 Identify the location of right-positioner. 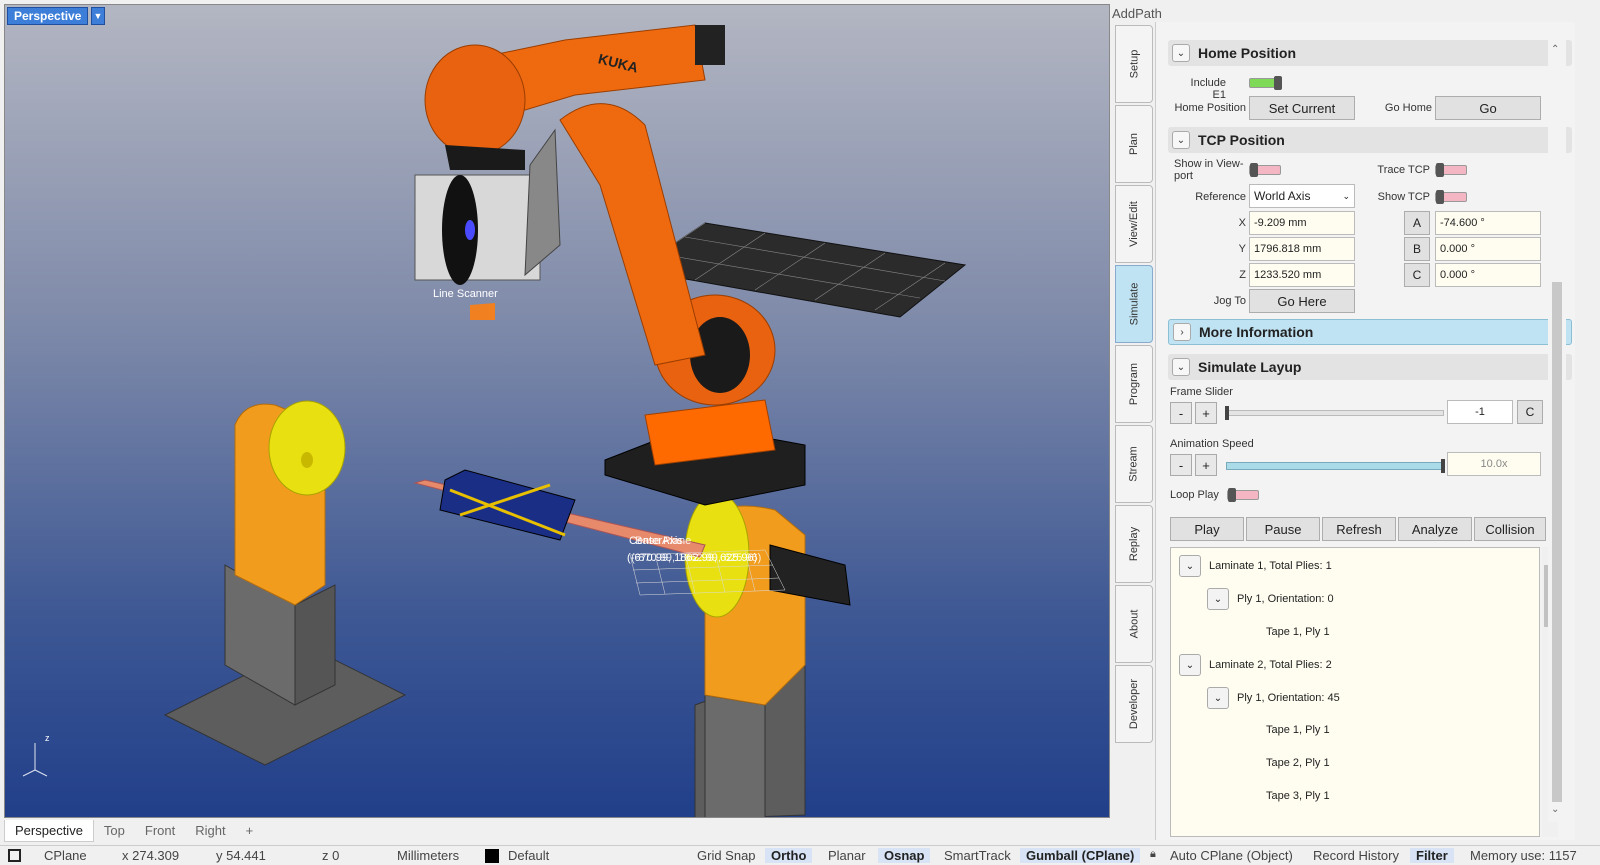
(767, 654).